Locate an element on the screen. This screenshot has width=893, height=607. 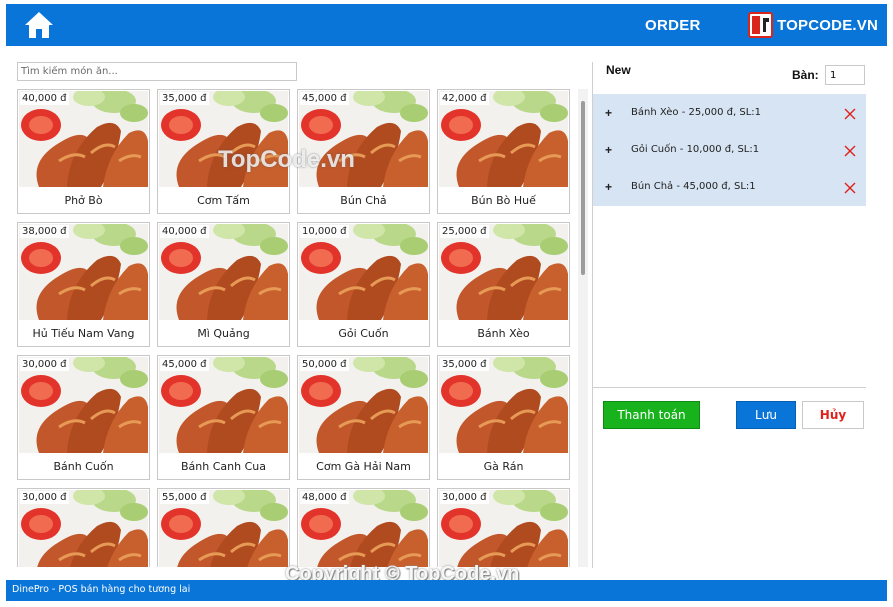
menu-item-card: 48,000 đ is located at coordinates (363, 527).